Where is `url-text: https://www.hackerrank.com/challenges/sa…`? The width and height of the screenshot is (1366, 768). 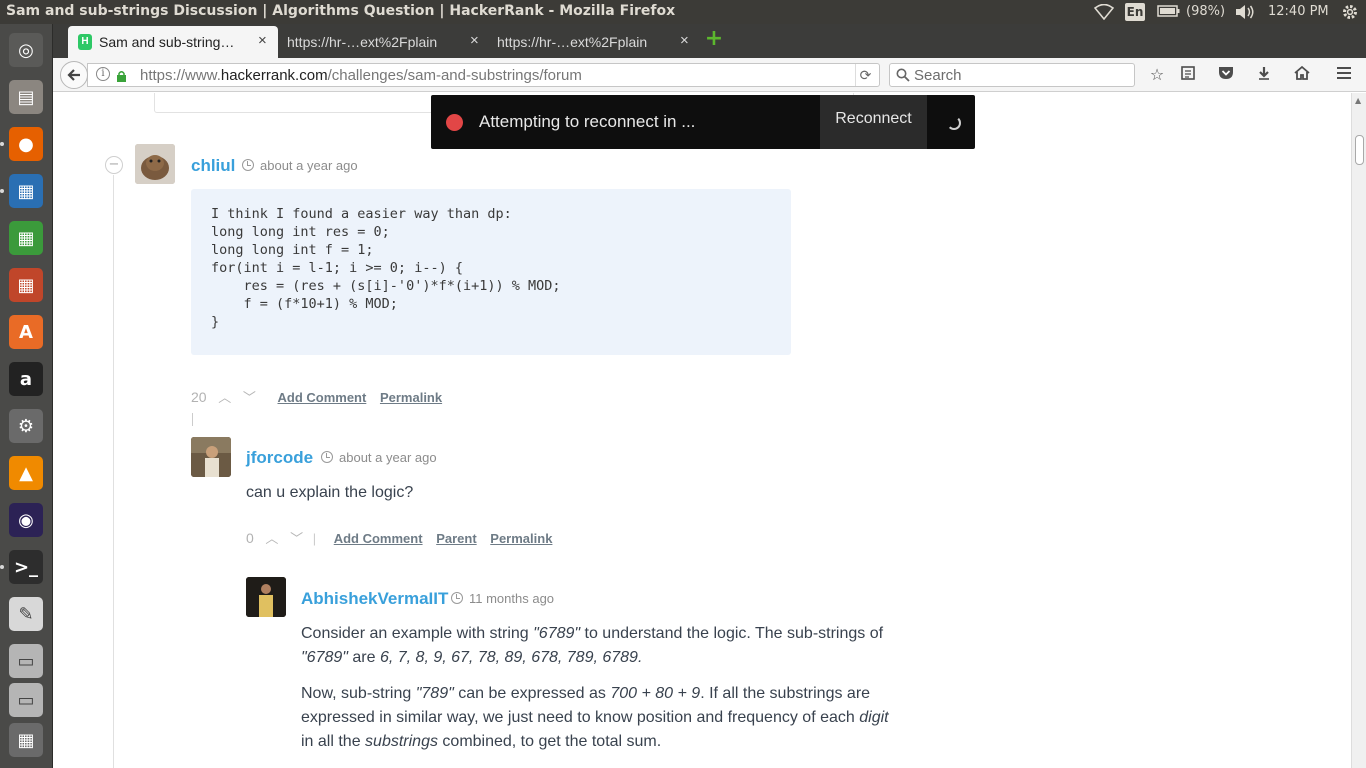
url-text: https://www.hackerrank.com/challenges/sa… is located at coordinates (361, 75).